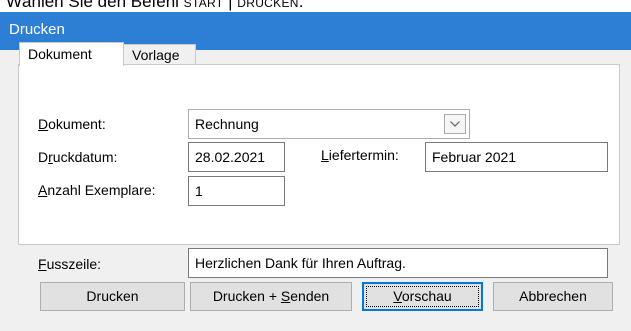  What do you see at coordinates (455, 124) in the screenshot?
I see `chevron-down-icon` at bounding box center [455, 124].